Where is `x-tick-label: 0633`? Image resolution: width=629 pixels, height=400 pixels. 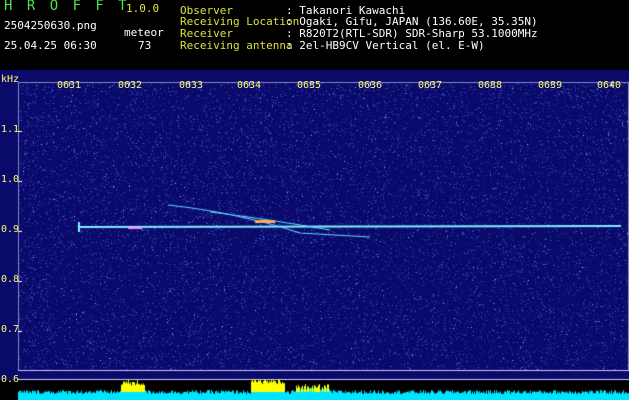
x-tick-label: 0633 is located at coordinates (191, 85).